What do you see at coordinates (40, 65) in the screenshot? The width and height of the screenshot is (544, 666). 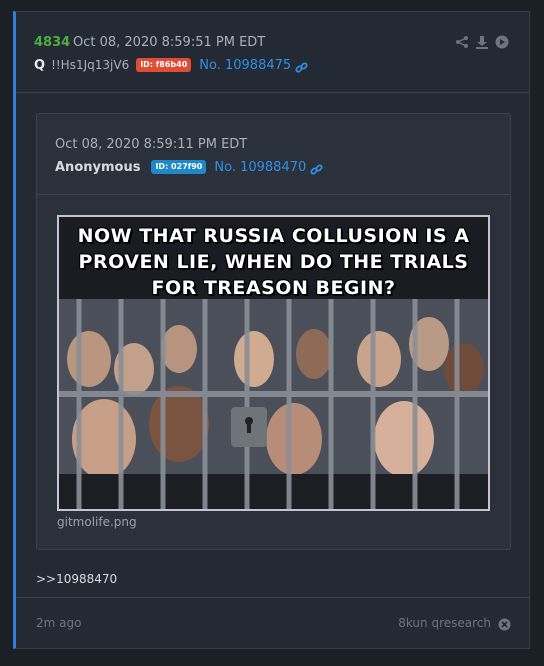 I see `post-author: Q` at bounding box center [40, 65].